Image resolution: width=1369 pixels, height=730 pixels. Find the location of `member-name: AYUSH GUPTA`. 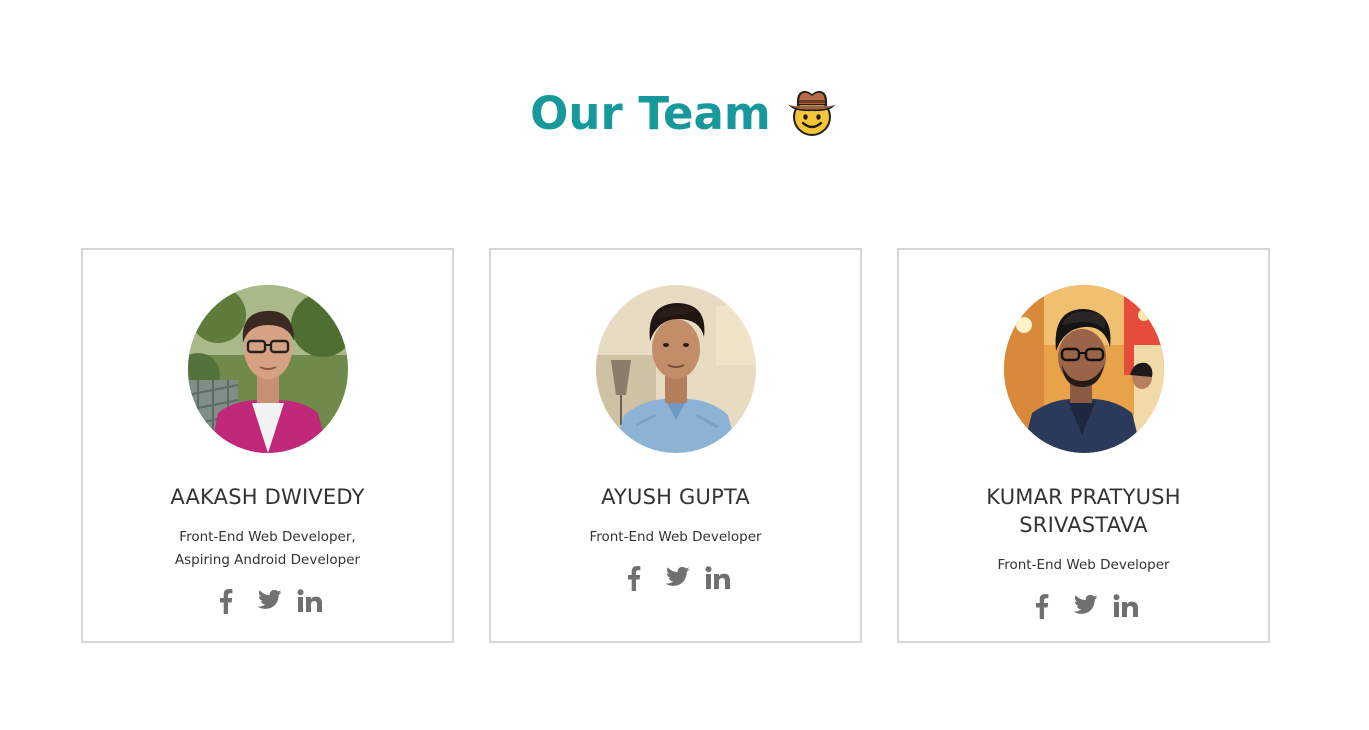

member-name: AYUSH GUPTA is located at coordinates (675, 497).